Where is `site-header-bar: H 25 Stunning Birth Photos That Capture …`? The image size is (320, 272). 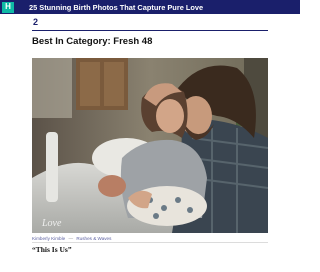 site-header-bar: H 25 Stunning Birth Photos That Capture … is located at coordinates (150, 7).